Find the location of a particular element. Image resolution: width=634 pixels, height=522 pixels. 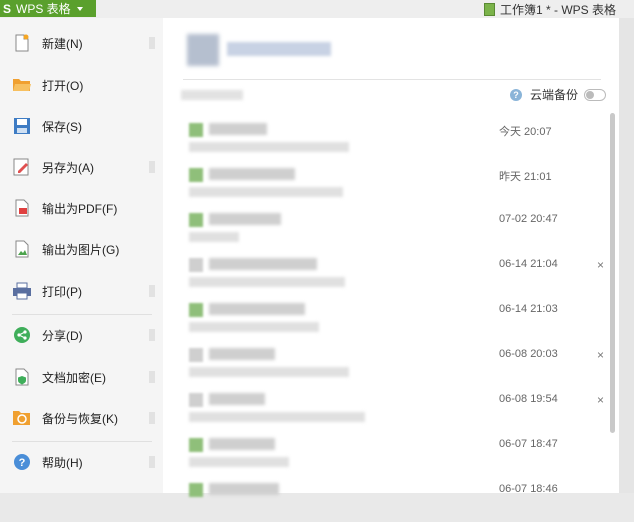

file-time: 今天 20:07 is located at coordinates (525, 132).